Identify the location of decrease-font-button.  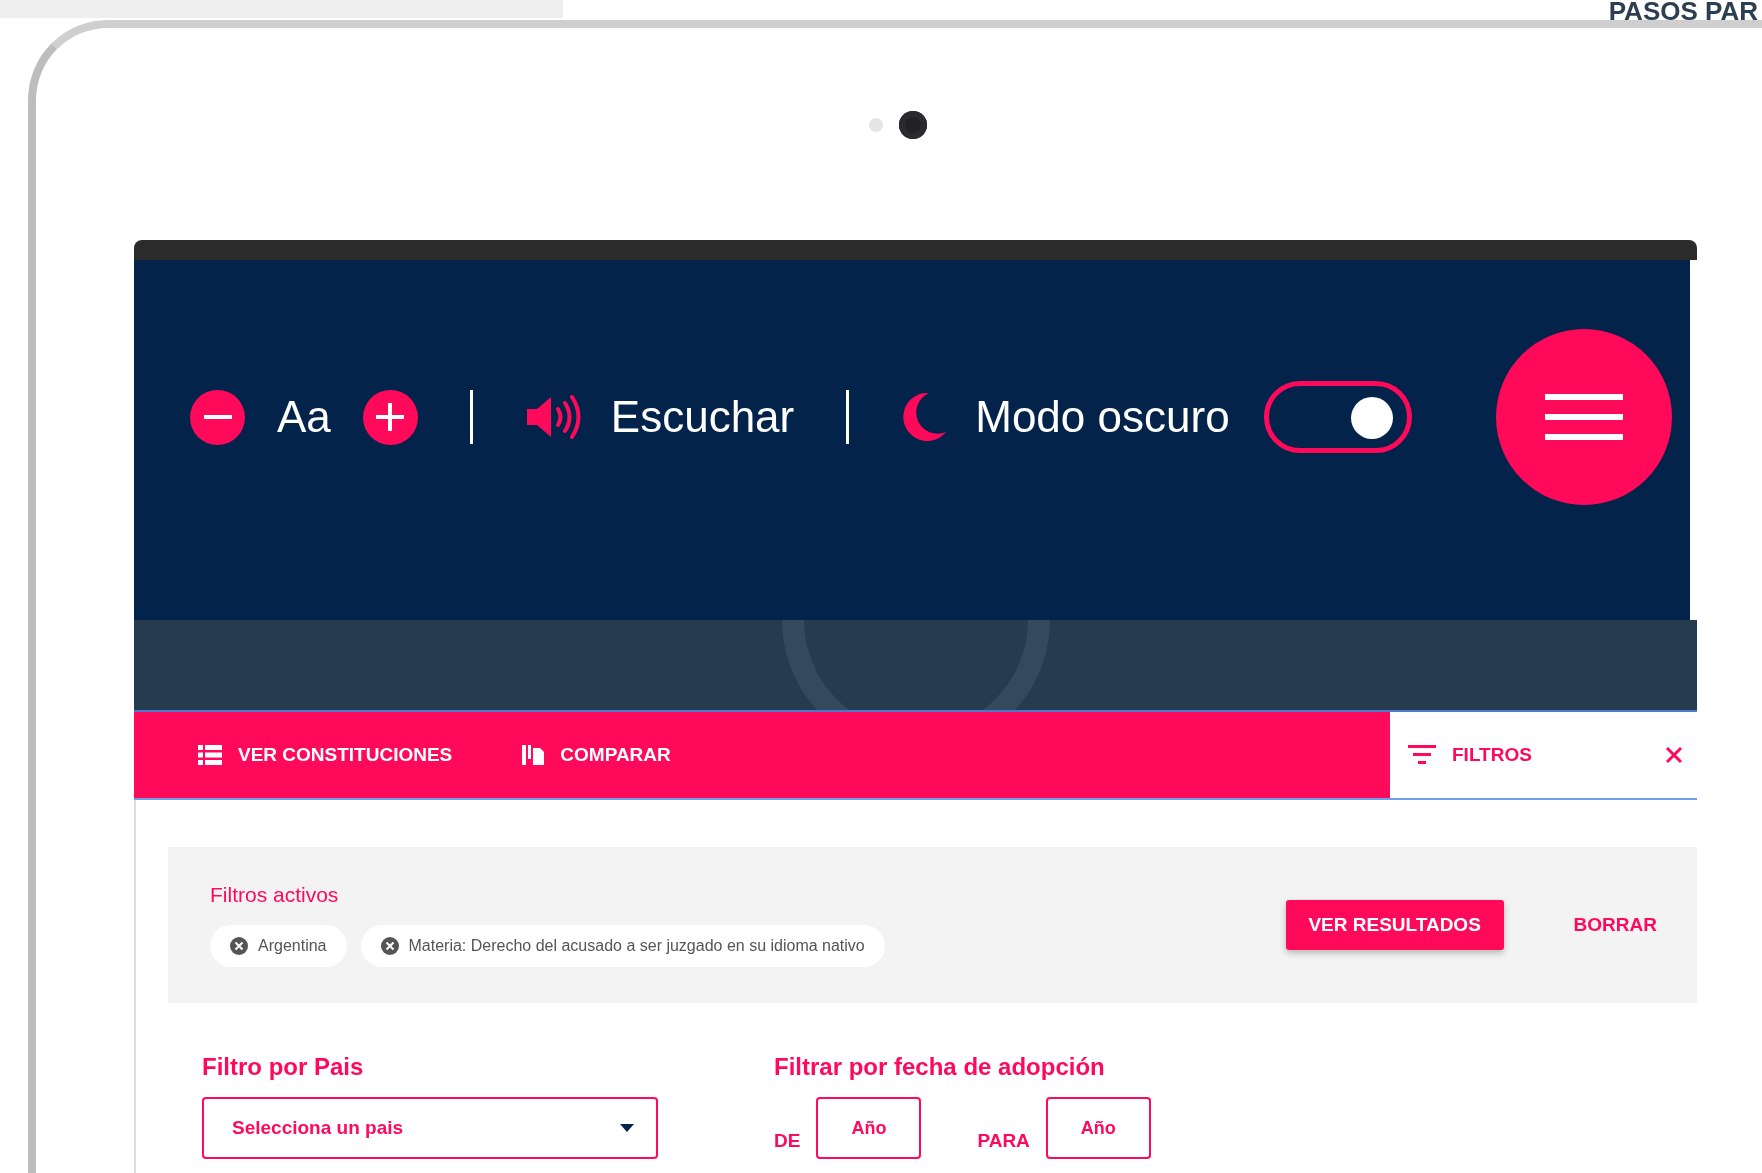
(217, 417).